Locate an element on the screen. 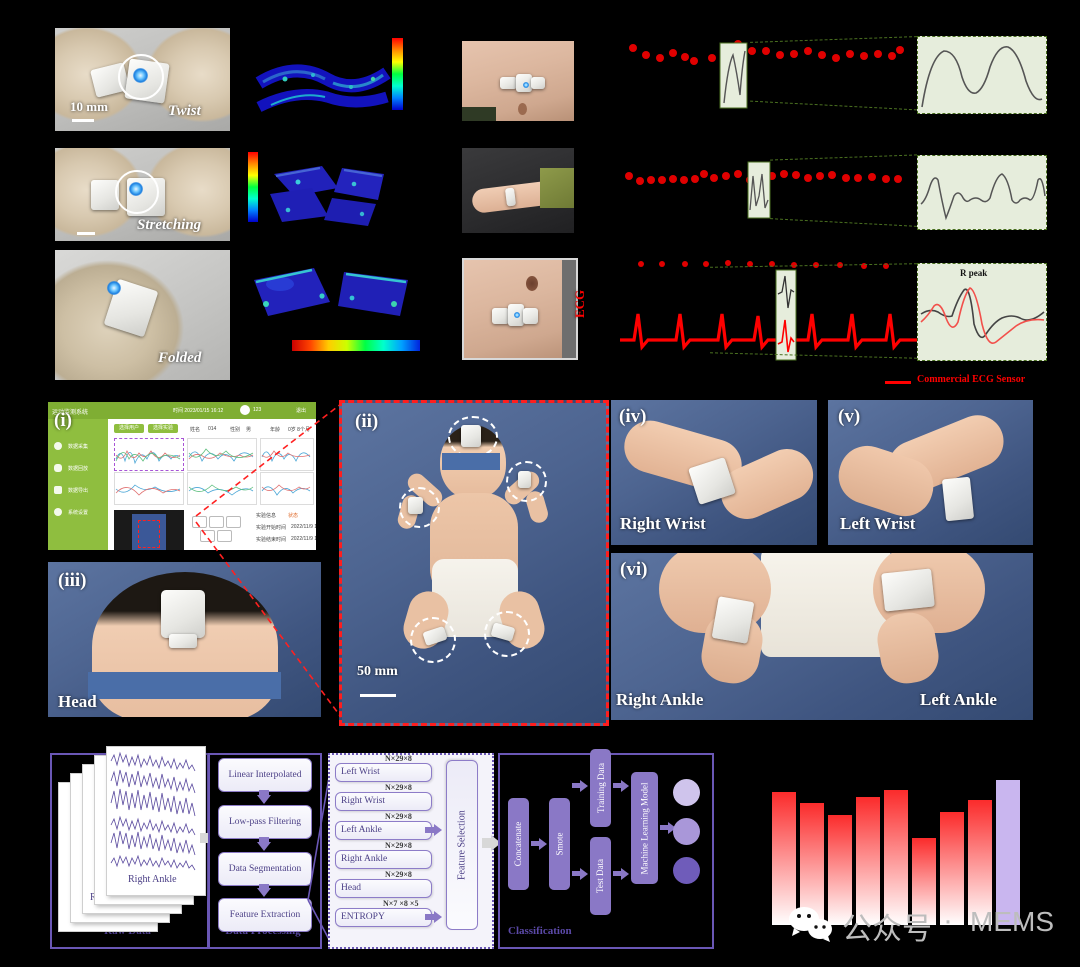 Image resolution: width=1080 pixels, height=967 pixels. node-linear-interpolated: Linear Interpolated is located at coordinates (265, 775).